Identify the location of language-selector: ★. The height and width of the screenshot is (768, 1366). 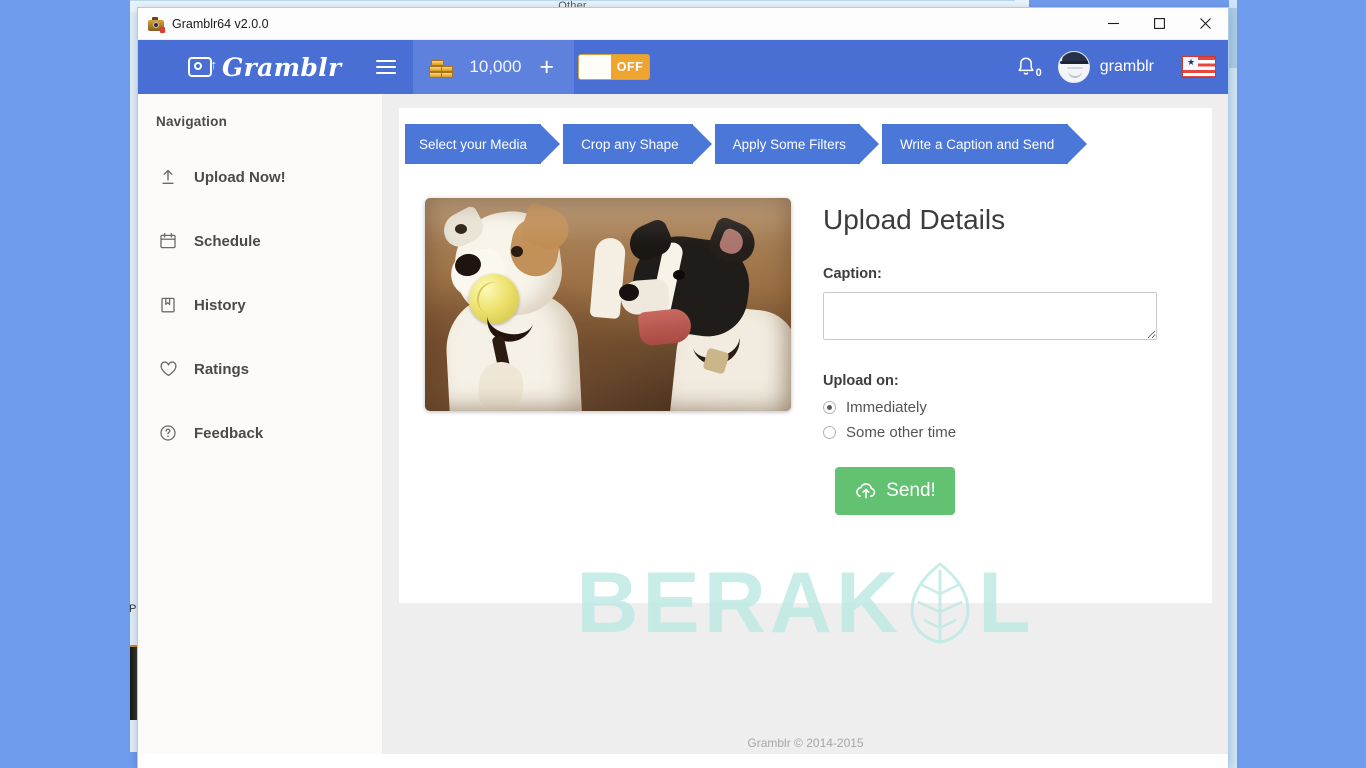
(1199, 67).